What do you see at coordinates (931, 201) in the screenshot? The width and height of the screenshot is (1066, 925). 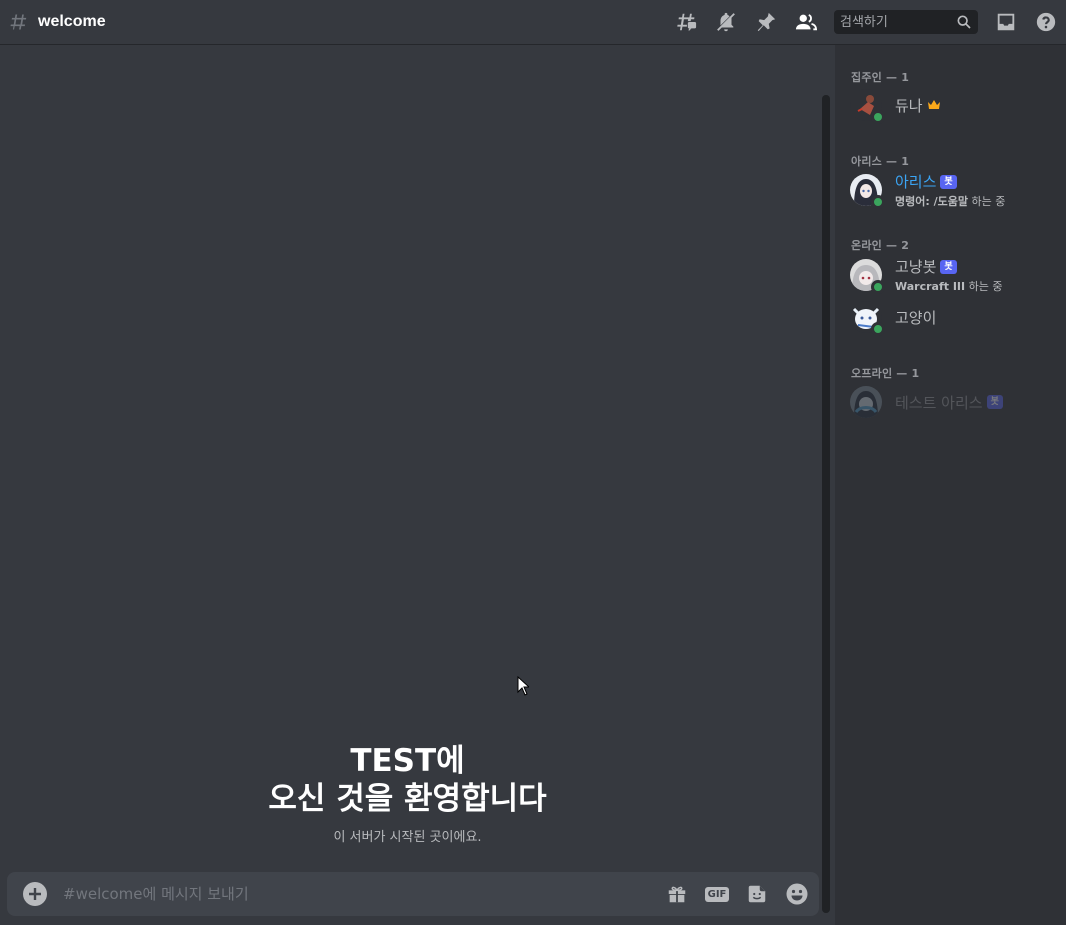 I see `activity-name: 명령어: /도움말` at bounding box center [931, 201].